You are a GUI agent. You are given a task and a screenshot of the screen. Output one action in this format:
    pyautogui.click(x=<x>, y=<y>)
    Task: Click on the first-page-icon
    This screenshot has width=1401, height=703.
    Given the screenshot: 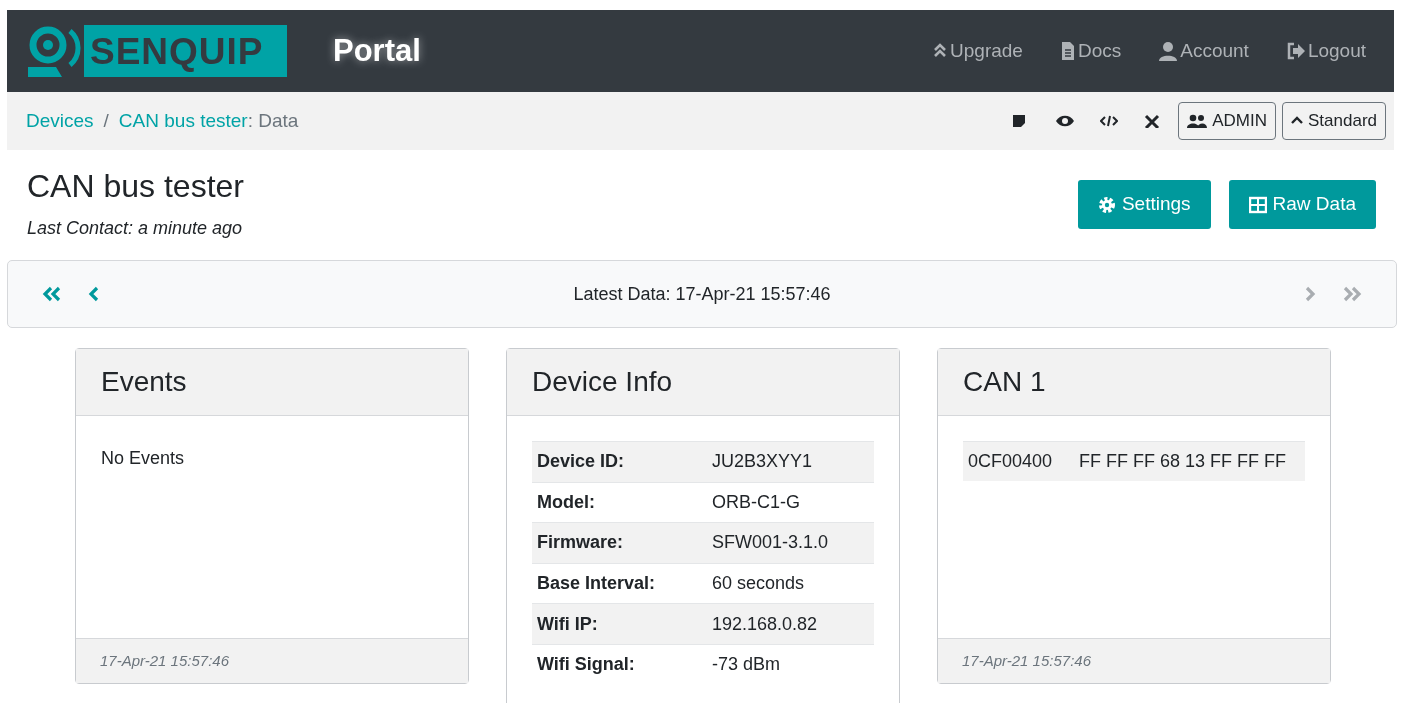 What is the action you would take?
    pyautogui.click(x=52, y=294)
    